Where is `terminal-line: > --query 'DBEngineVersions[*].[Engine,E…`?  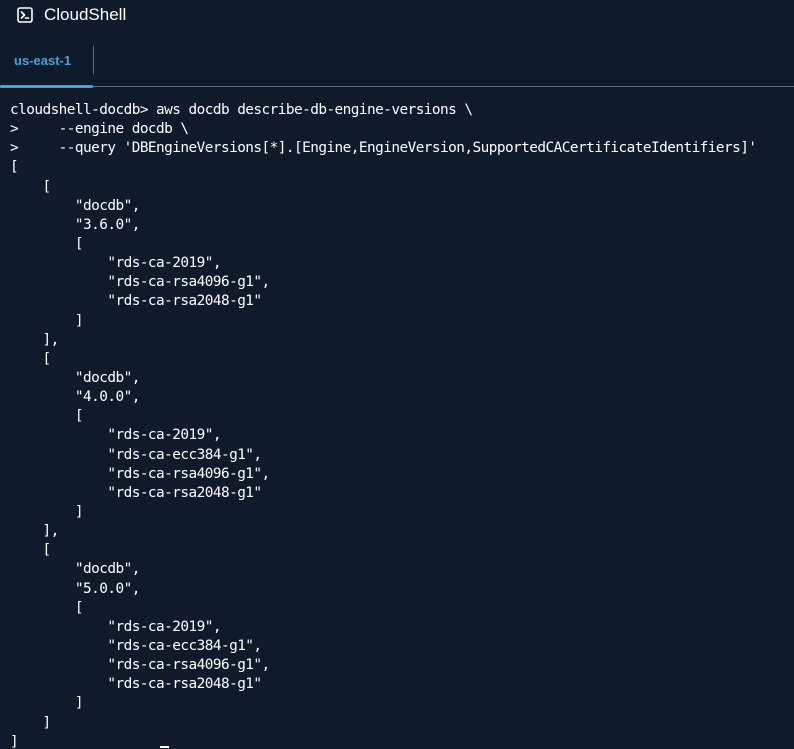
terminal-line: > --query 'DBEngineVersions[*].[Engine,E… is located at coordinates (383, 148).